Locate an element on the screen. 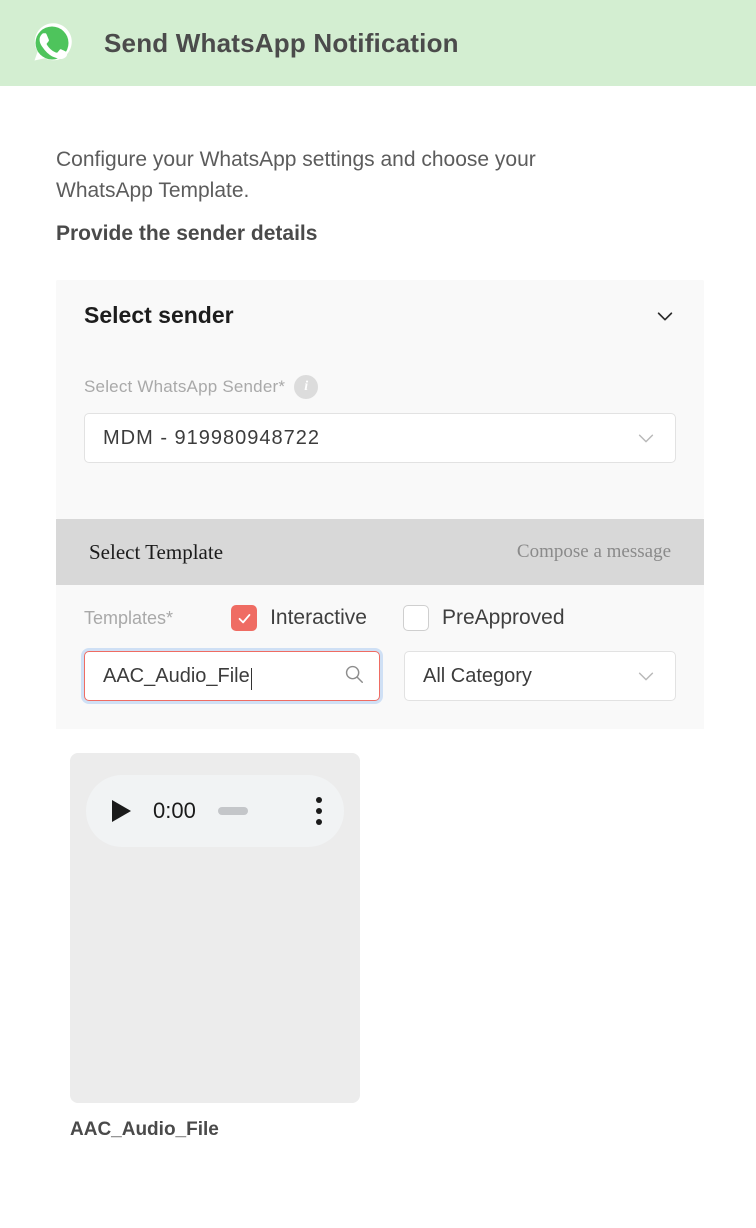 The width and height of the screenshot is (756, 1228). section-title: Provide the sender details is located at coordinates (187, 233).